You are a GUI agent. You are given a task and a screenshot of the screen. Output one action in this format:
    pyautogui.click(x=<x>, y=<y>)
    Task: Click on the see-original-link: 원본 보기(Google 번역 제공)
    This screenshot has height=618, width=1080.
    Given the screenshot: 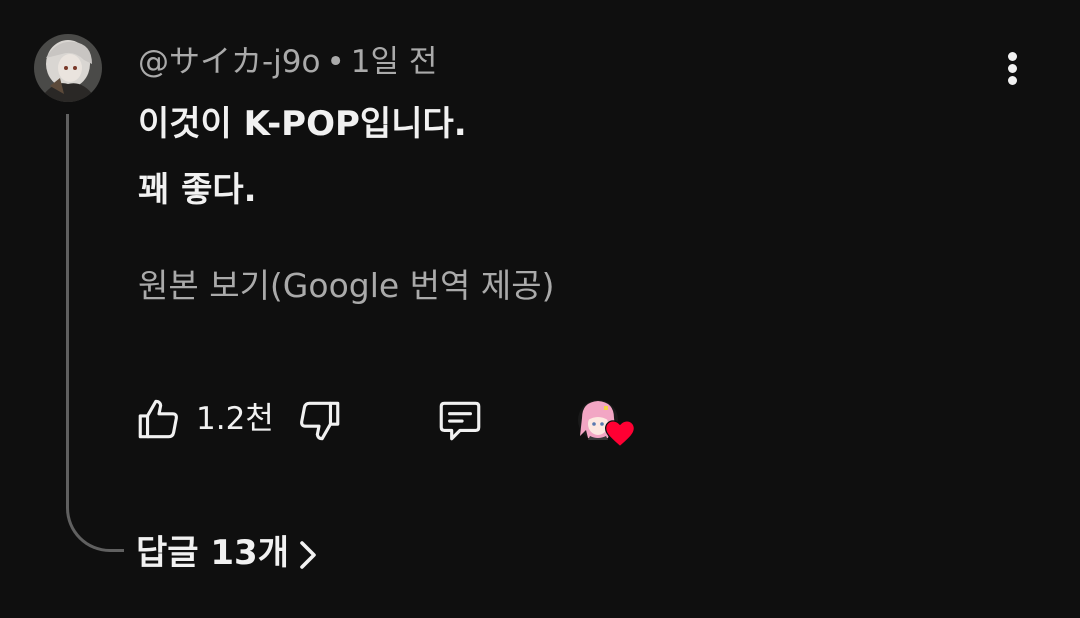 What is the action you would take?
    pyautogui.click(x=346, y=286)
    